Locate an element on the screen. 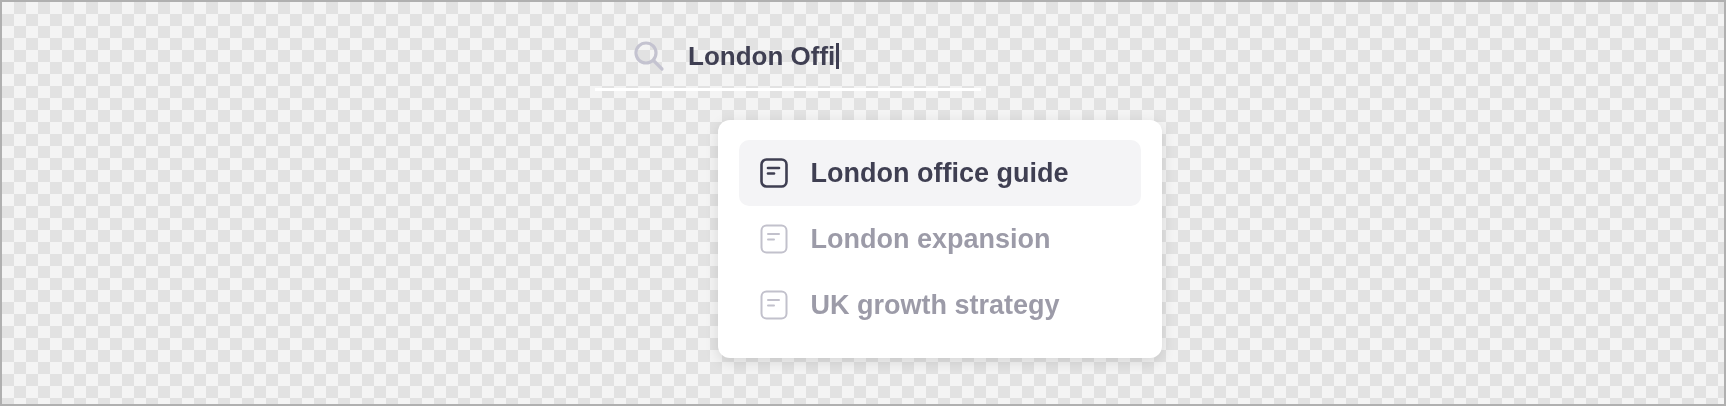  search-field: London Offi is located at coordinates (764, 56).